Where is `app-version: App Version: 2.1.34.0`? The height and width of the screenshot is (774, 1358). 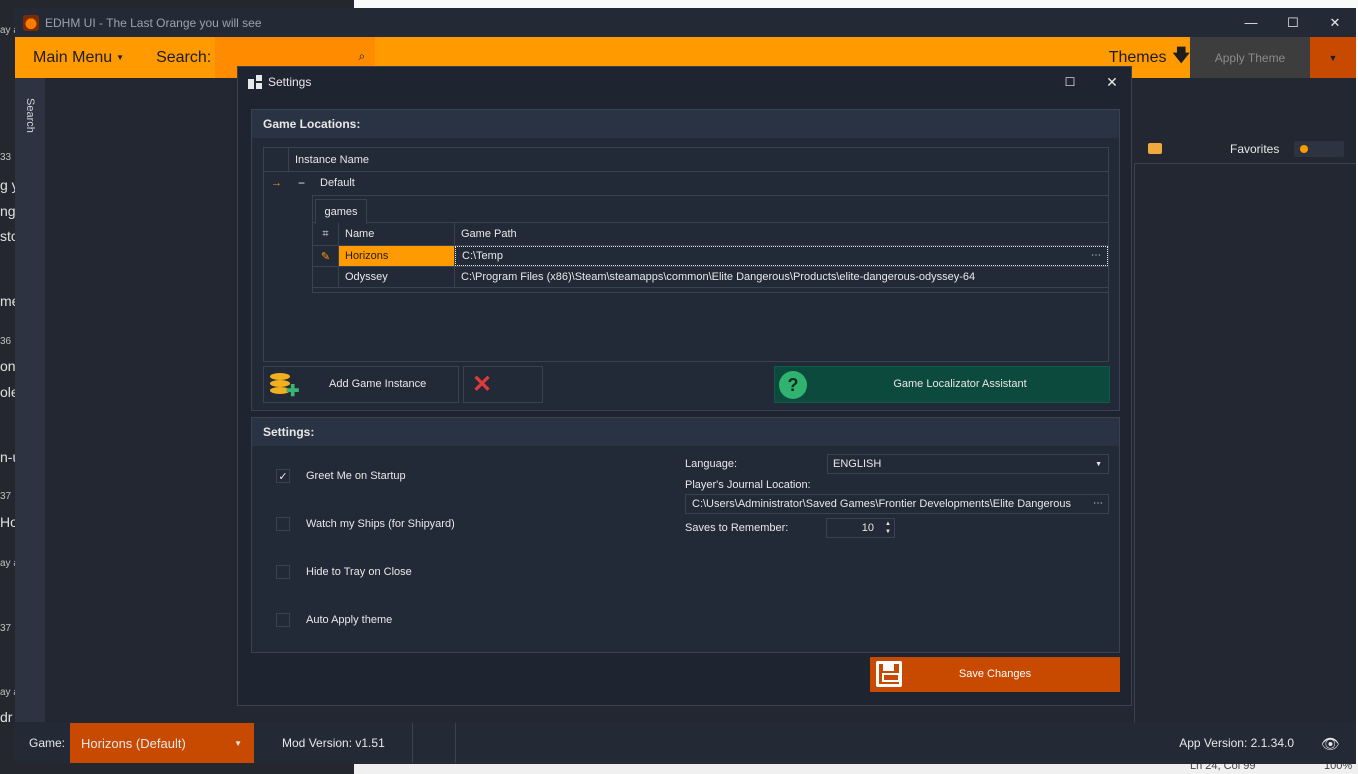
app-version: App Version: 2.1.34.0 is located at coordinates (1236, 743).